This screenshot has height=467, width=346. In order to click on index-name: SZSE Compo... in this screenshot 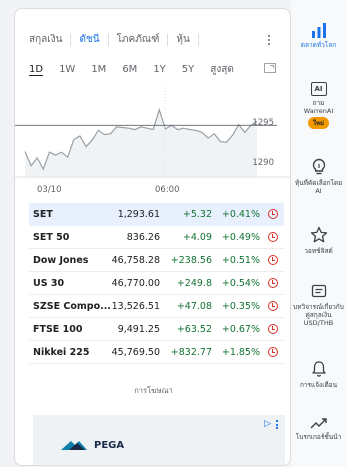, I will do `click(72, 306)`.